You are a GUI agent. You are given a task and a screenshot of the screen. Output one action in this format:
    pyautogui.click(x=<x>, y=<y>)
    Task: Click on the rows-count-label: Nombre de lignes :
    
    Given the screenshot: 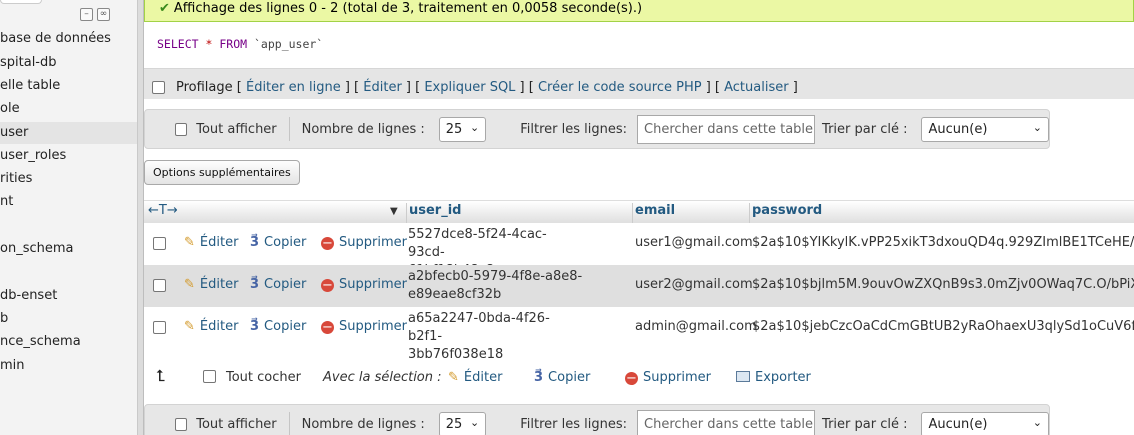 What is the action you would take?
    pyautogui.click(x=363, y=424)
    